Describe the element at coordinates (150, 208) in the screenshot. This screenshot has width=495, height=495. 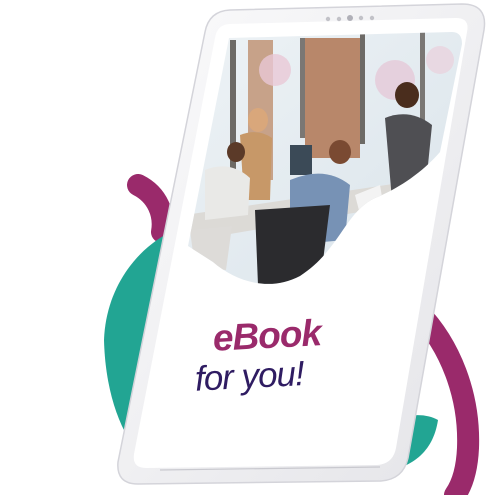
I see `magenta-arc-left` at that location.